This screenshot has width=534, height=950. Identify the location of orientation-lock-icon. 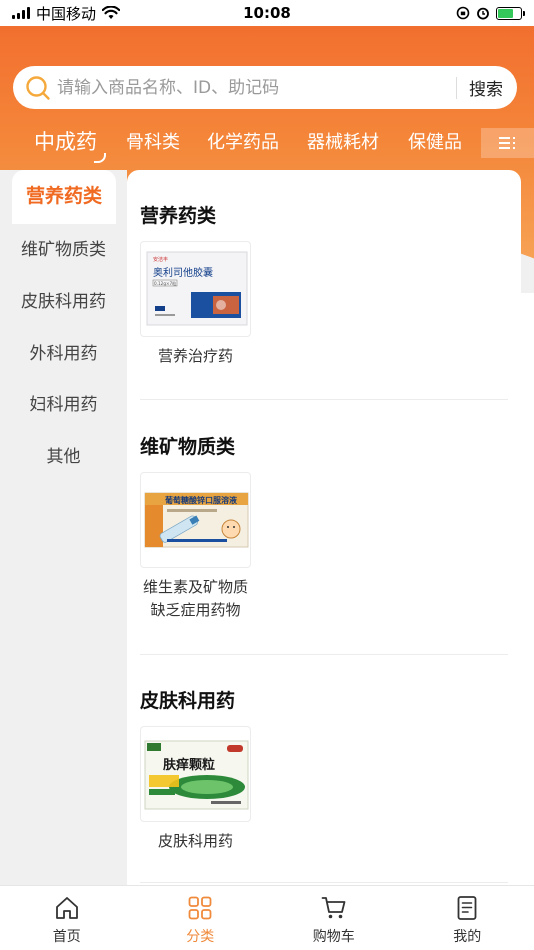
(463, 13).